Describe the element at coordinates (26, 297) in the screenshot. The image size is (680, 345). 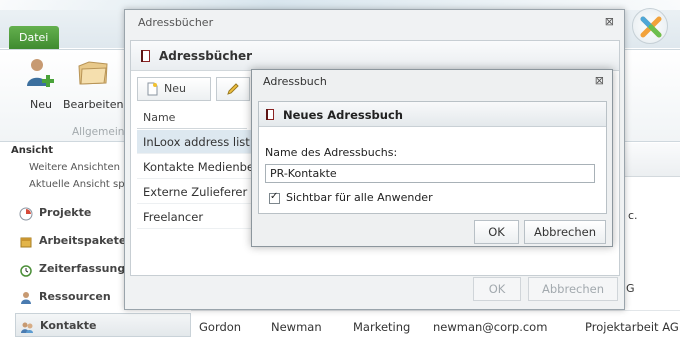
I see `ressourcen-icon` at that location.